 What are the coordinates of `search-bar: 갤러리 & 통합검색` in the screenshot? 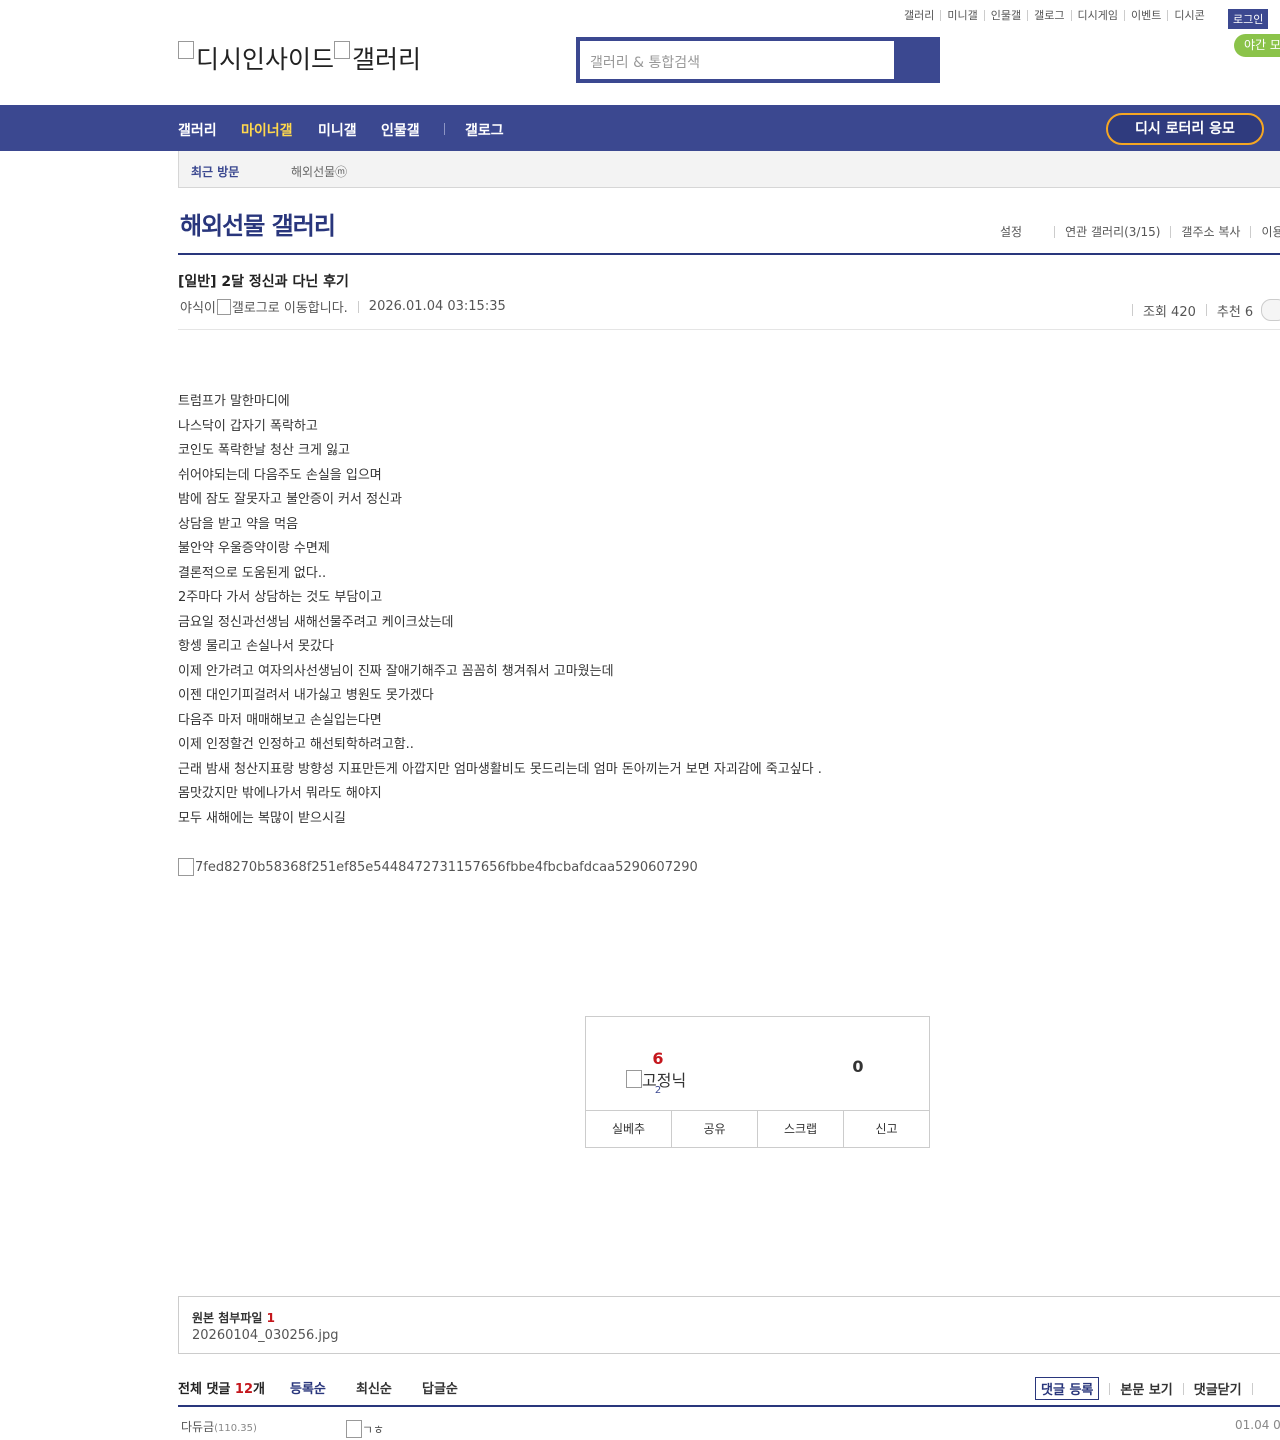 It's located at (758, 60).